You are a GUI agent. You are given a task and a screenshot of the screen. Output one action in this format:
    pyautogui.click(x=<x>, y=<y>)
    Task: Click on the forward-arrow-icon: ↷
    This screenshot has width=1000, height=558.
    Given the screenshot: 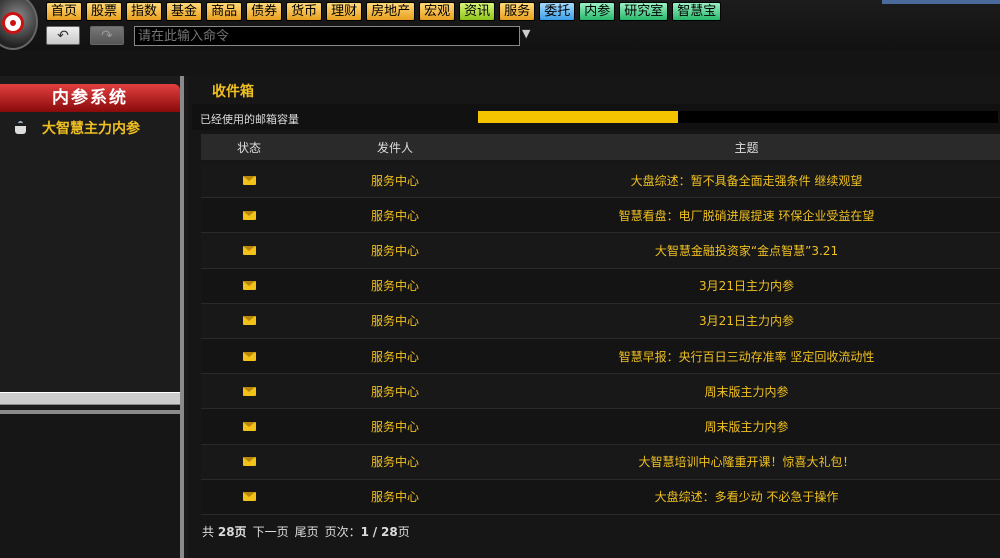 What is the action you would take?
    pyautogui.click(x=107, y=35)
    